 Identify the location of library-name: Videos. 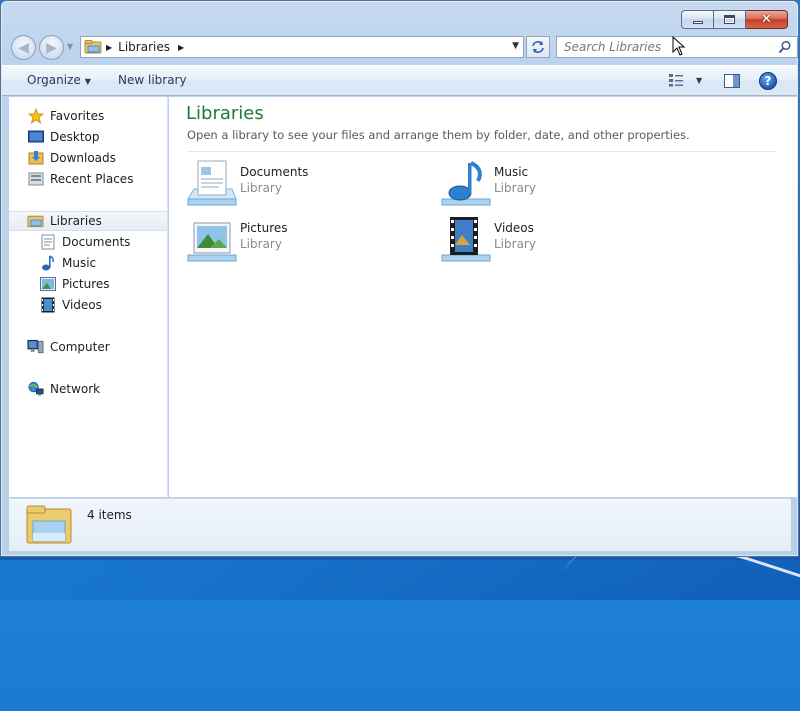
(514, 228).